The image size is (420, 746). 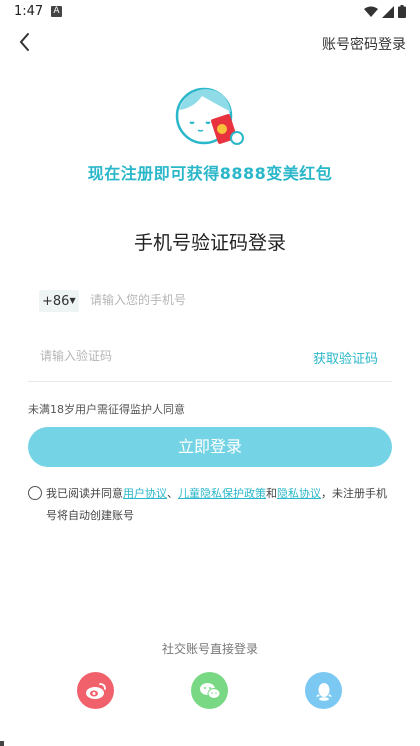 I want to click on chevron-left-icon, so click(x=24, y=42).